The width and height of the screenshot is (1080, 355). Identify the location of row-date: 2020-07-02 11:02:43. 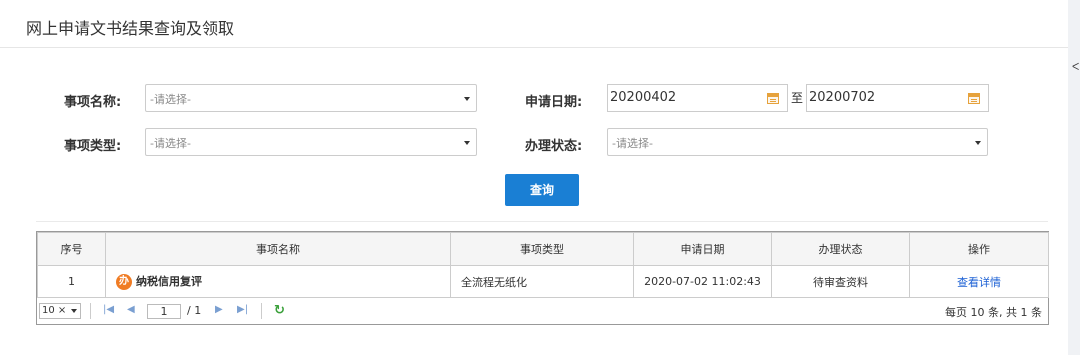
(702, 281).